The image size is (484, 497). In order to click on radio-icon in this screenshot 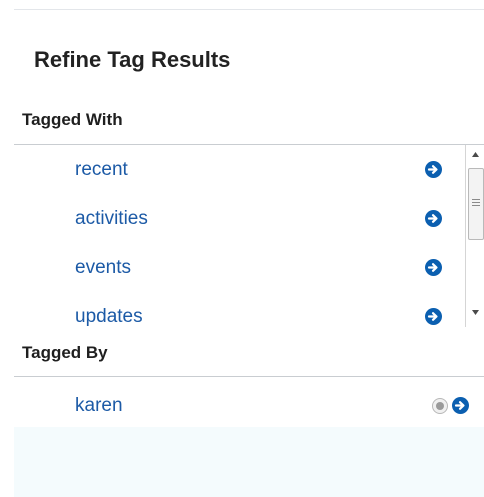, I will do `click(440, 406)`.